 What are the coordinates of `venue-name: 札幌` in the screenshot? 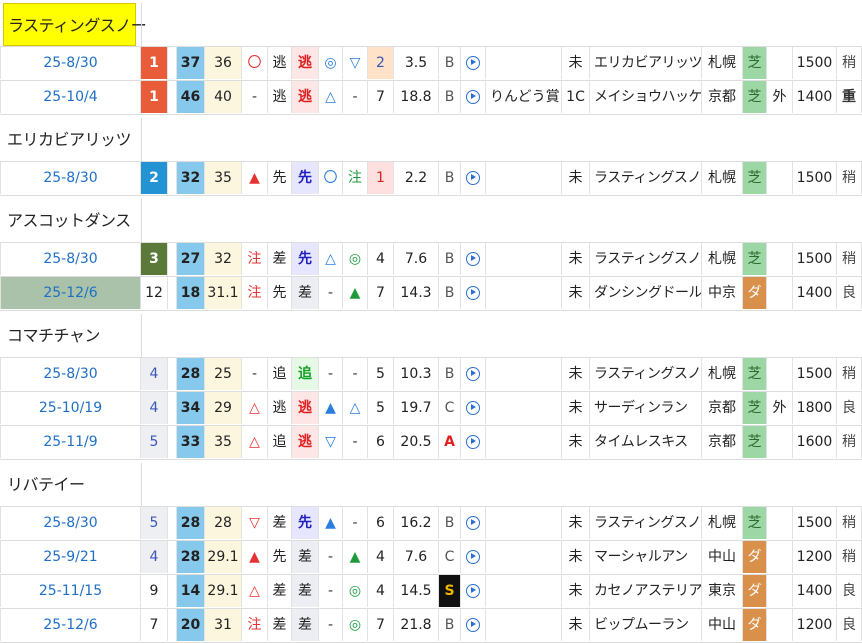 It's located at (722, 63).